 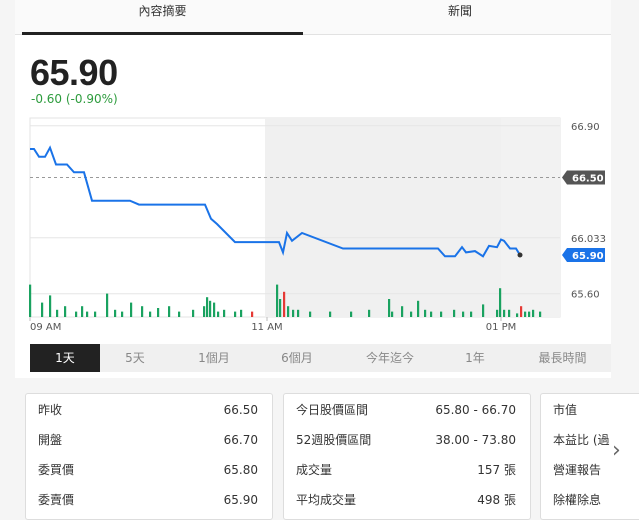 What do you see at coordinates (135, 358) in the screenshot?
I see `range-5d: 5天` at bounding box center [135, 358].